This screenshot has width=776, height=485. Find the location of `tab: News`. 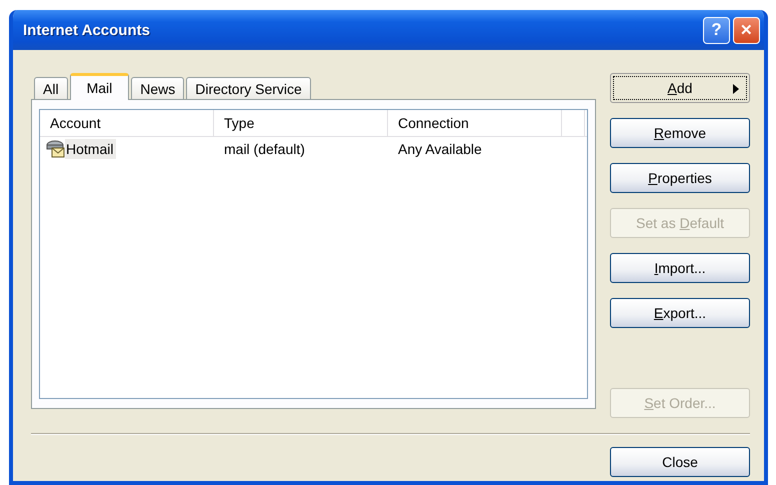

tab: News is located at coordinates (157, 88).